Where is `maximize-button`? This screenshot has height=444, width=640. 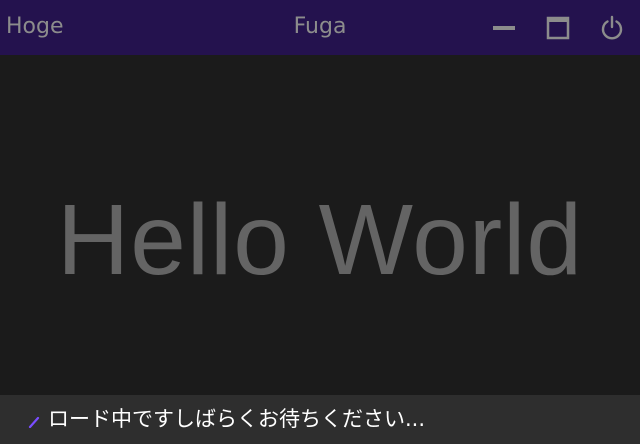 maximize-button is located at coordinates (558, 28).